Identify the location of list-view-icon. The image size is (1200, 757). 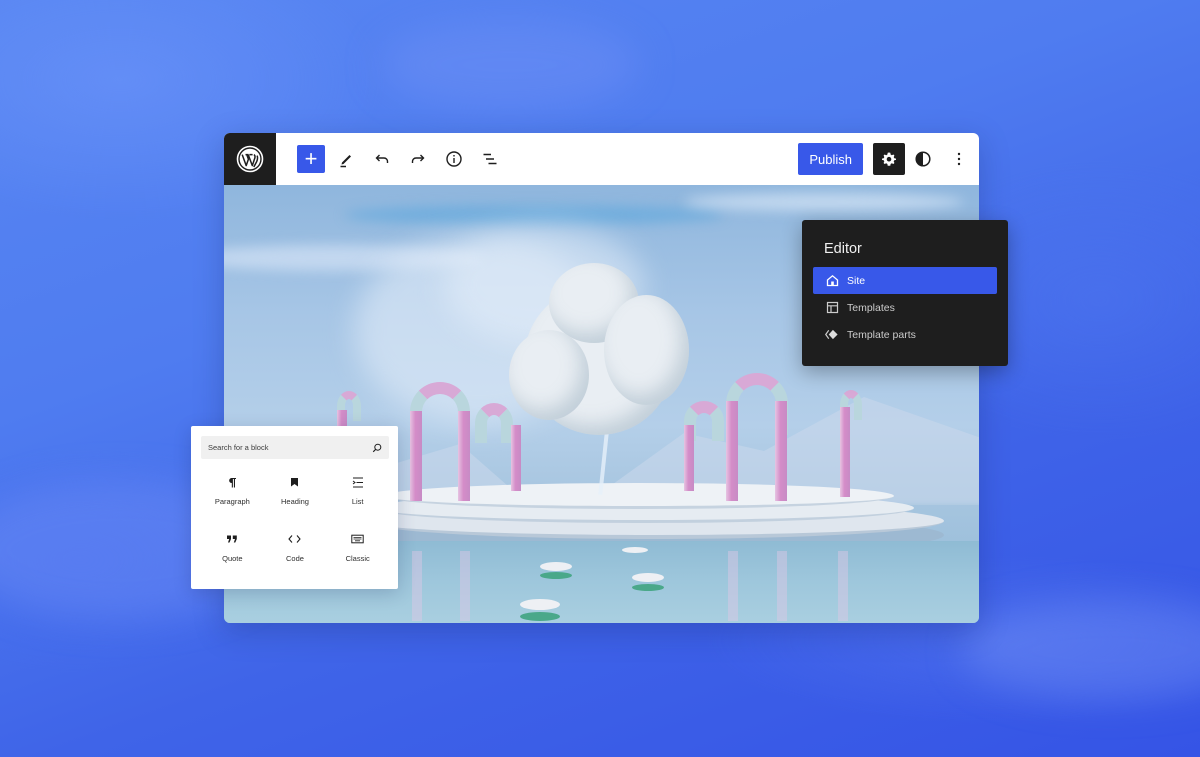
(490, 159).